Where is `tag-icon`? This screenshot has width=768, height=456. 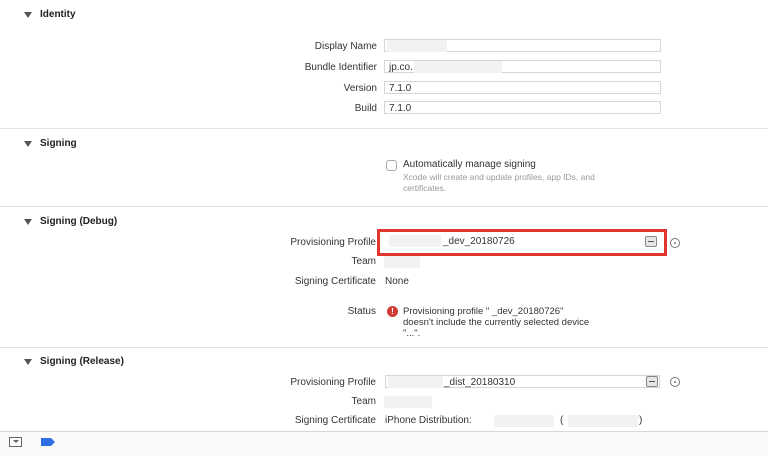
tag-icon is located at coordinates (48, 442).